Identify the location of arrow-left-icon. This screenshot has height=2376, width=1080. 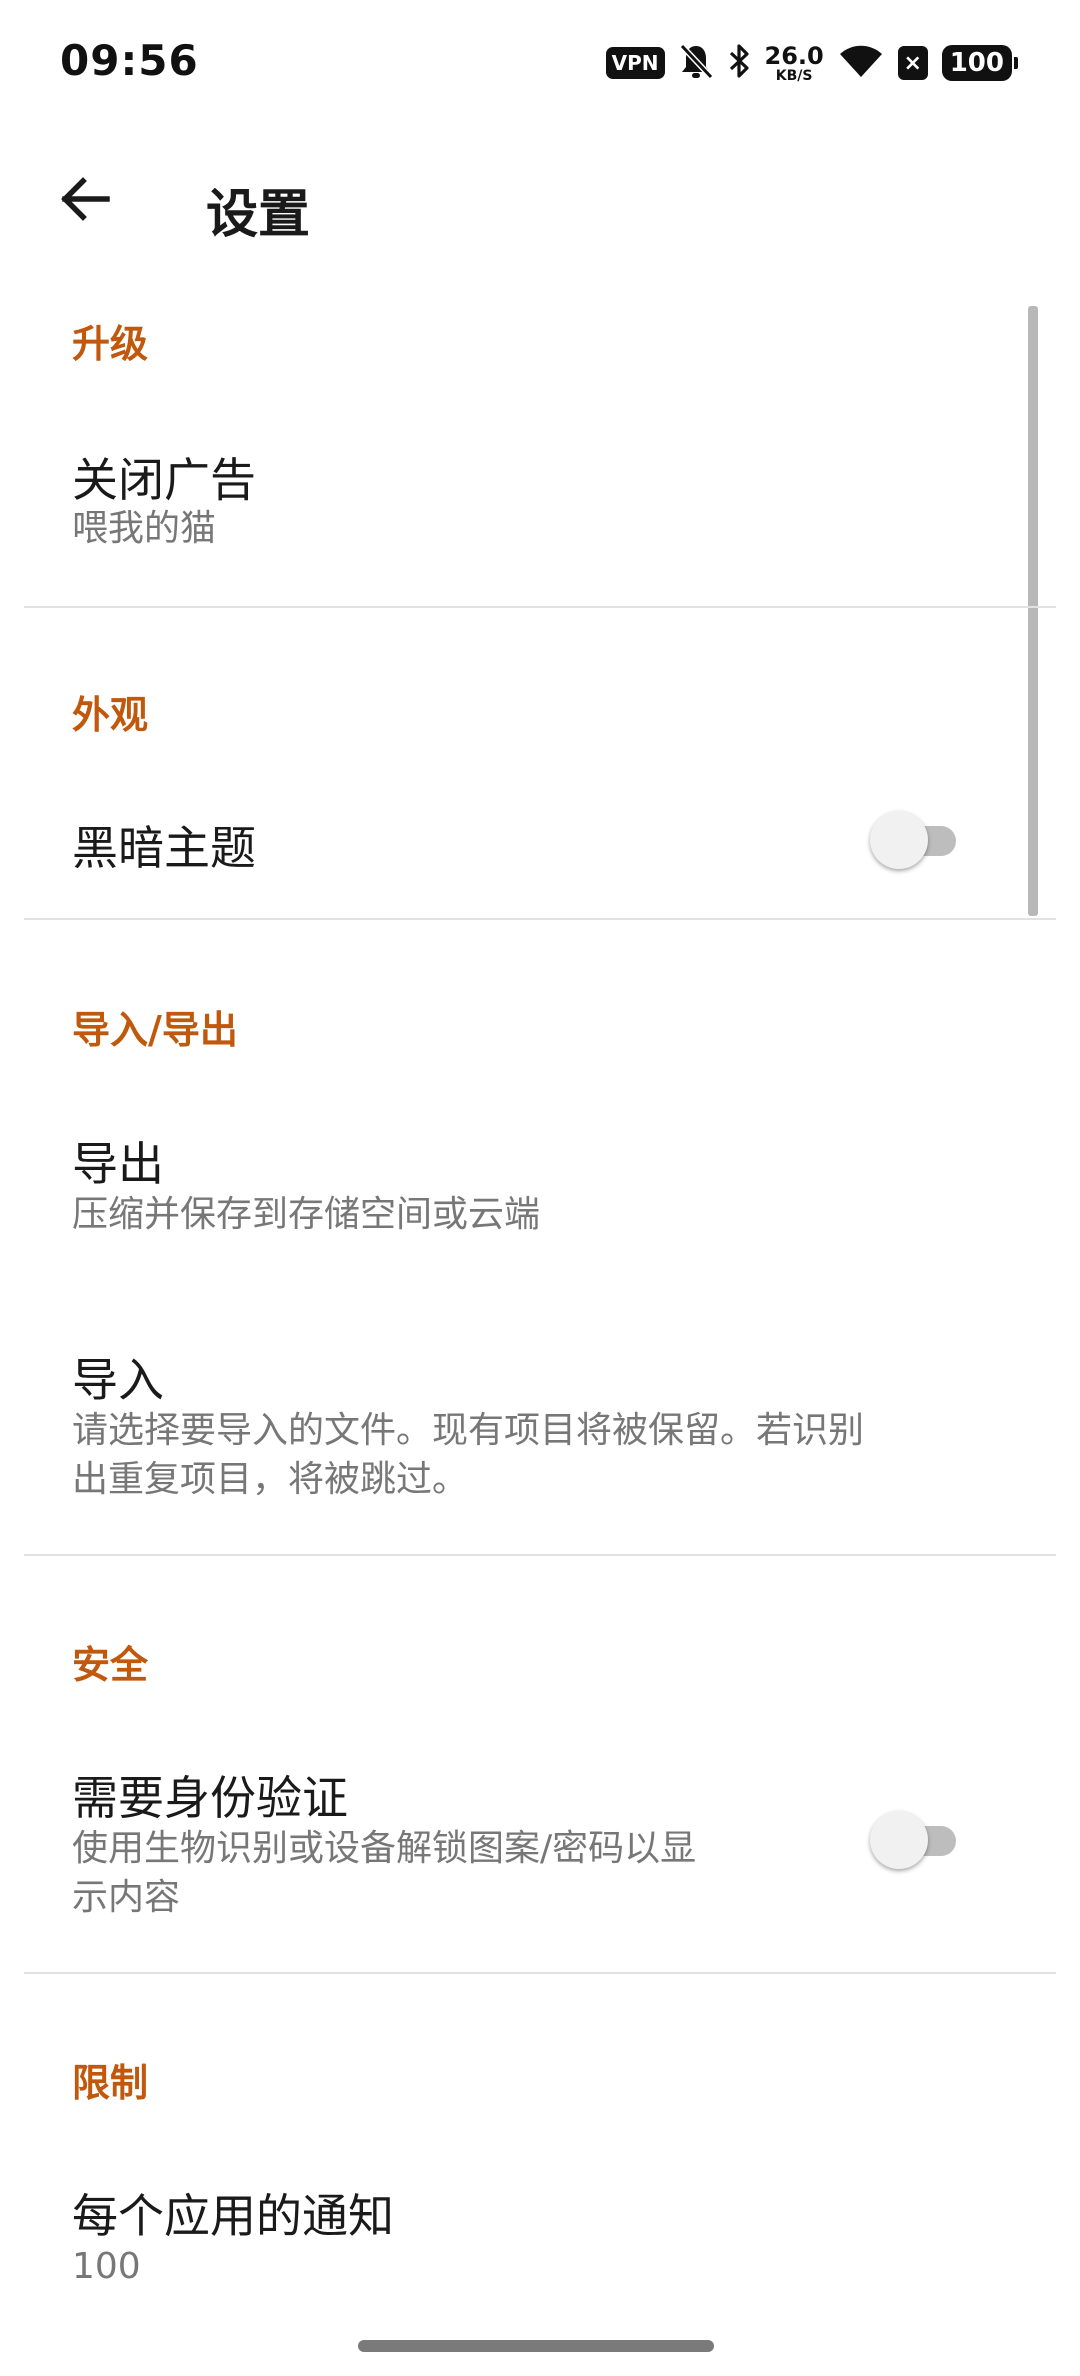
(85, 201).